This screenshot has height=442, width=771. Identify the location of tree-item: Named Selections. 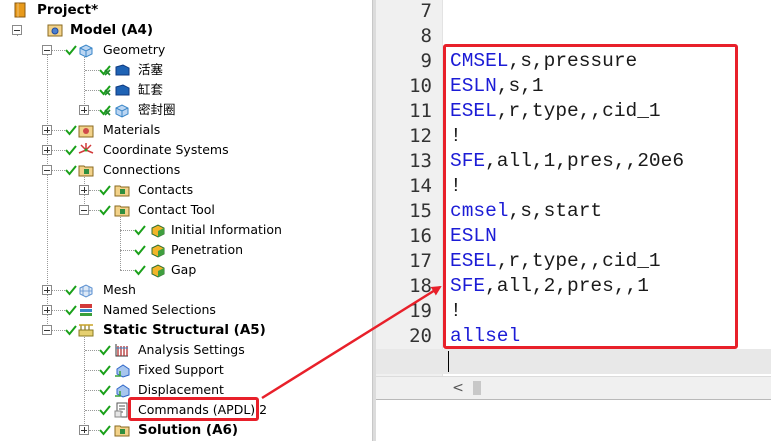
(186, 310).